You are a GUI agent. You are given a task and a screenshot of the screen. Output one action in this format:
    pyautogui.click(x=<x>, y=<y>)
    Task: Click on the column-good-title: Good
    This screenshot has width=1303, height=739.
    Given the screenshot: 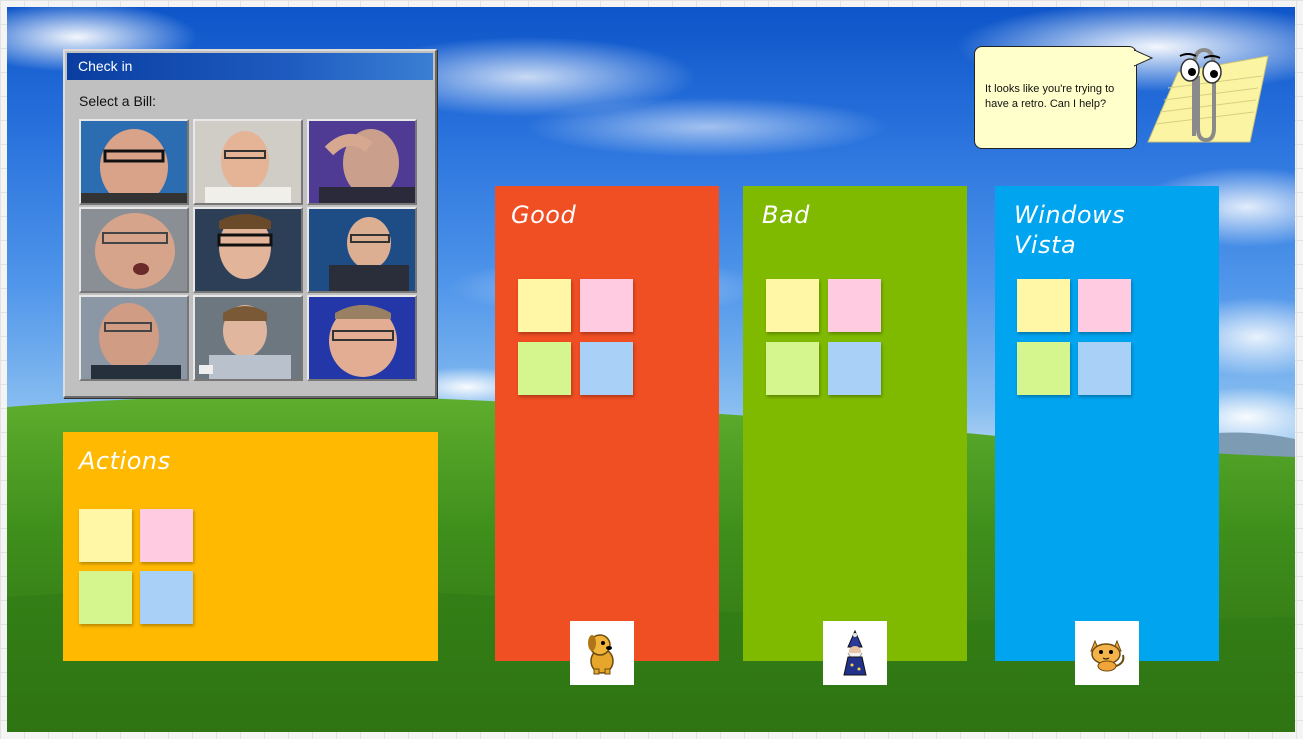 What is the action you would take?
    pyautogui.click(x=544, y=215)
    